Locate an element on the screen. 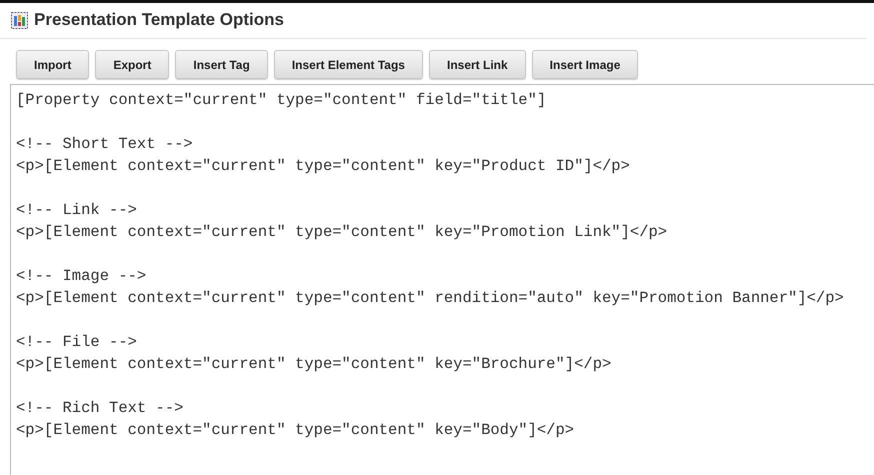 This screenshot has width=874, height=475. toolbar-button: Insert Link is located at coordinates (477, 64).